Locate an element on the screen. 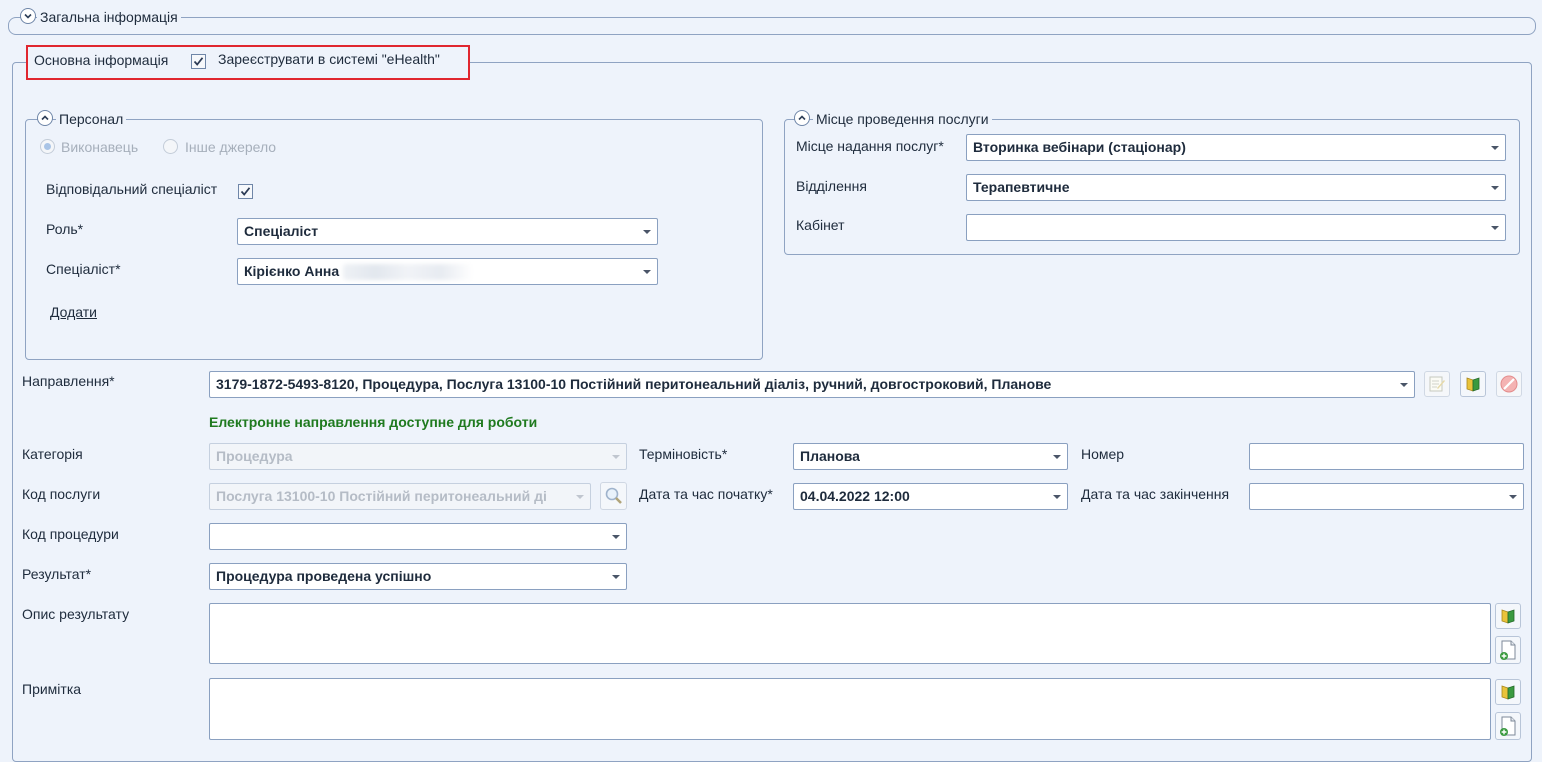 The width and height of the screenshot is (1542, 762). chevron-down-icon is located at coordinates (28, 16).